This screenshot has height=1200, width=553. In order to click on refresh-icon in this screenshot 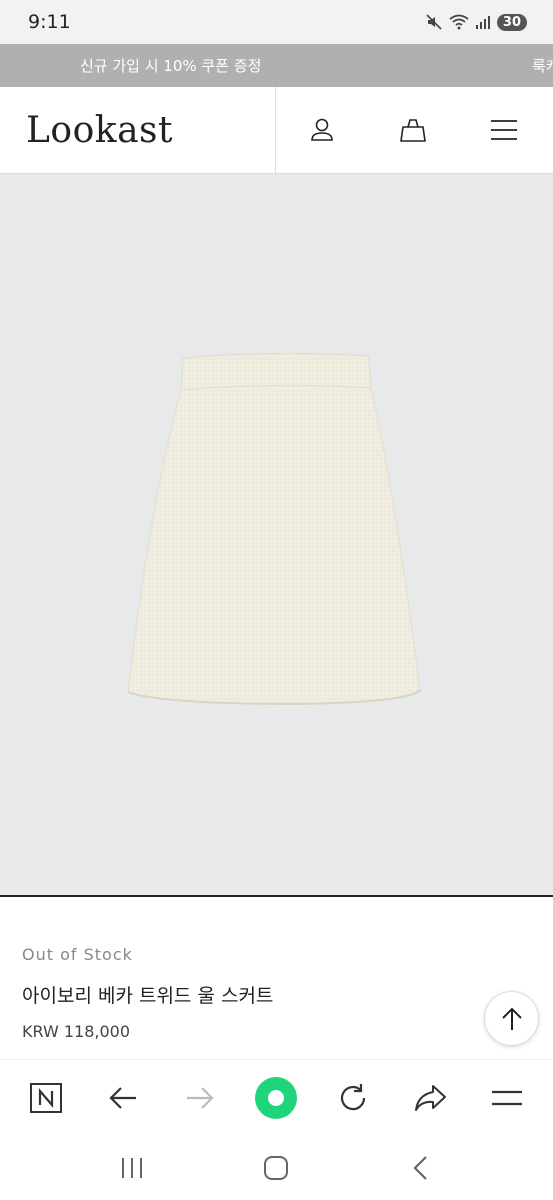, I will do `click(353, 1096)`.